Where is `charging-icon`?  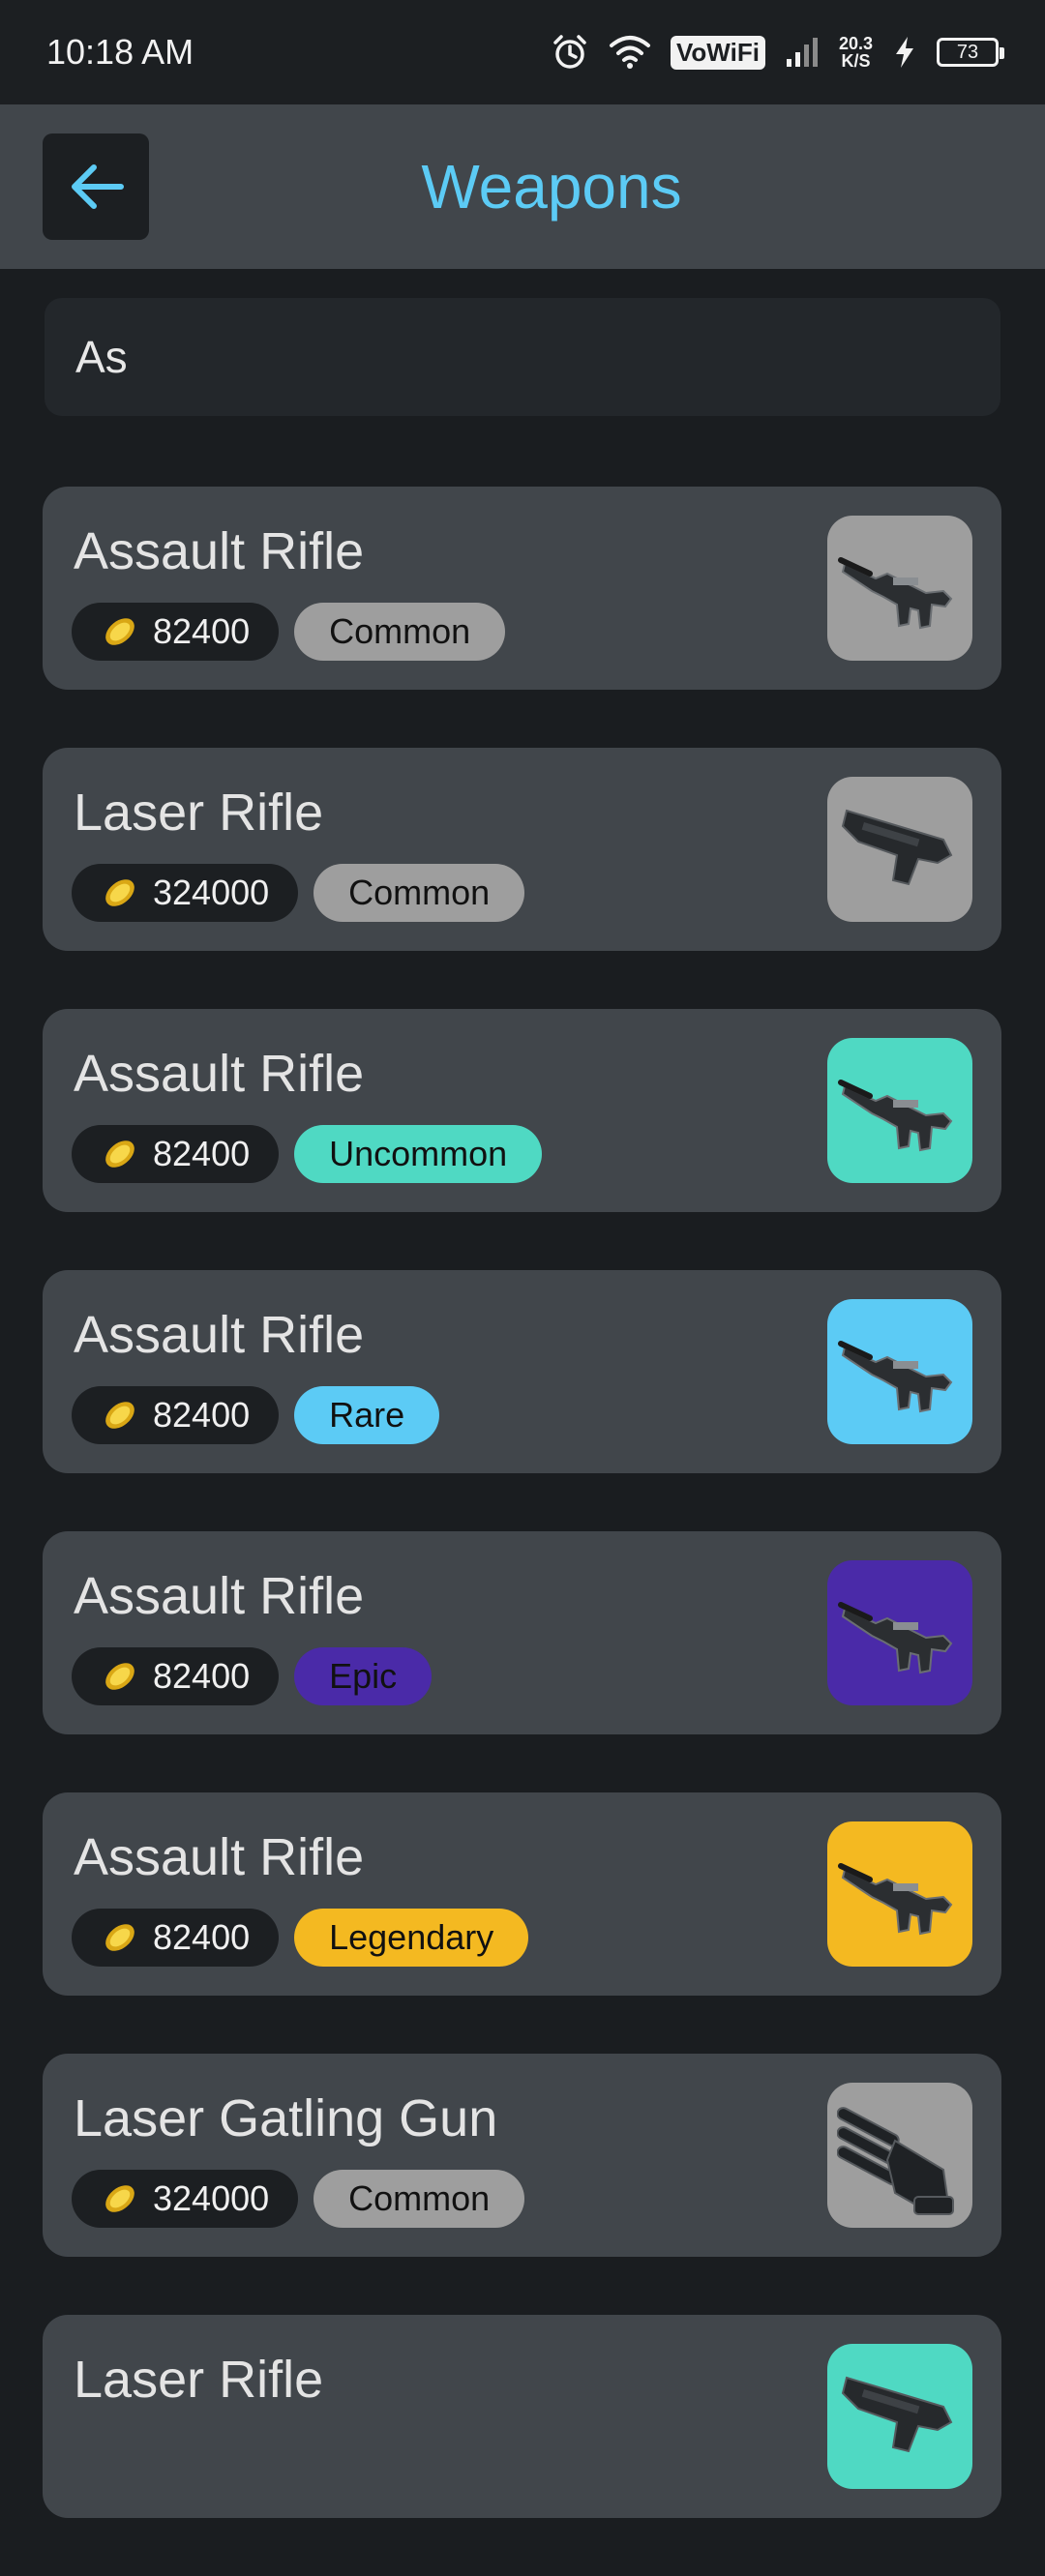
charging-icon is located at coordinates (904, 53).